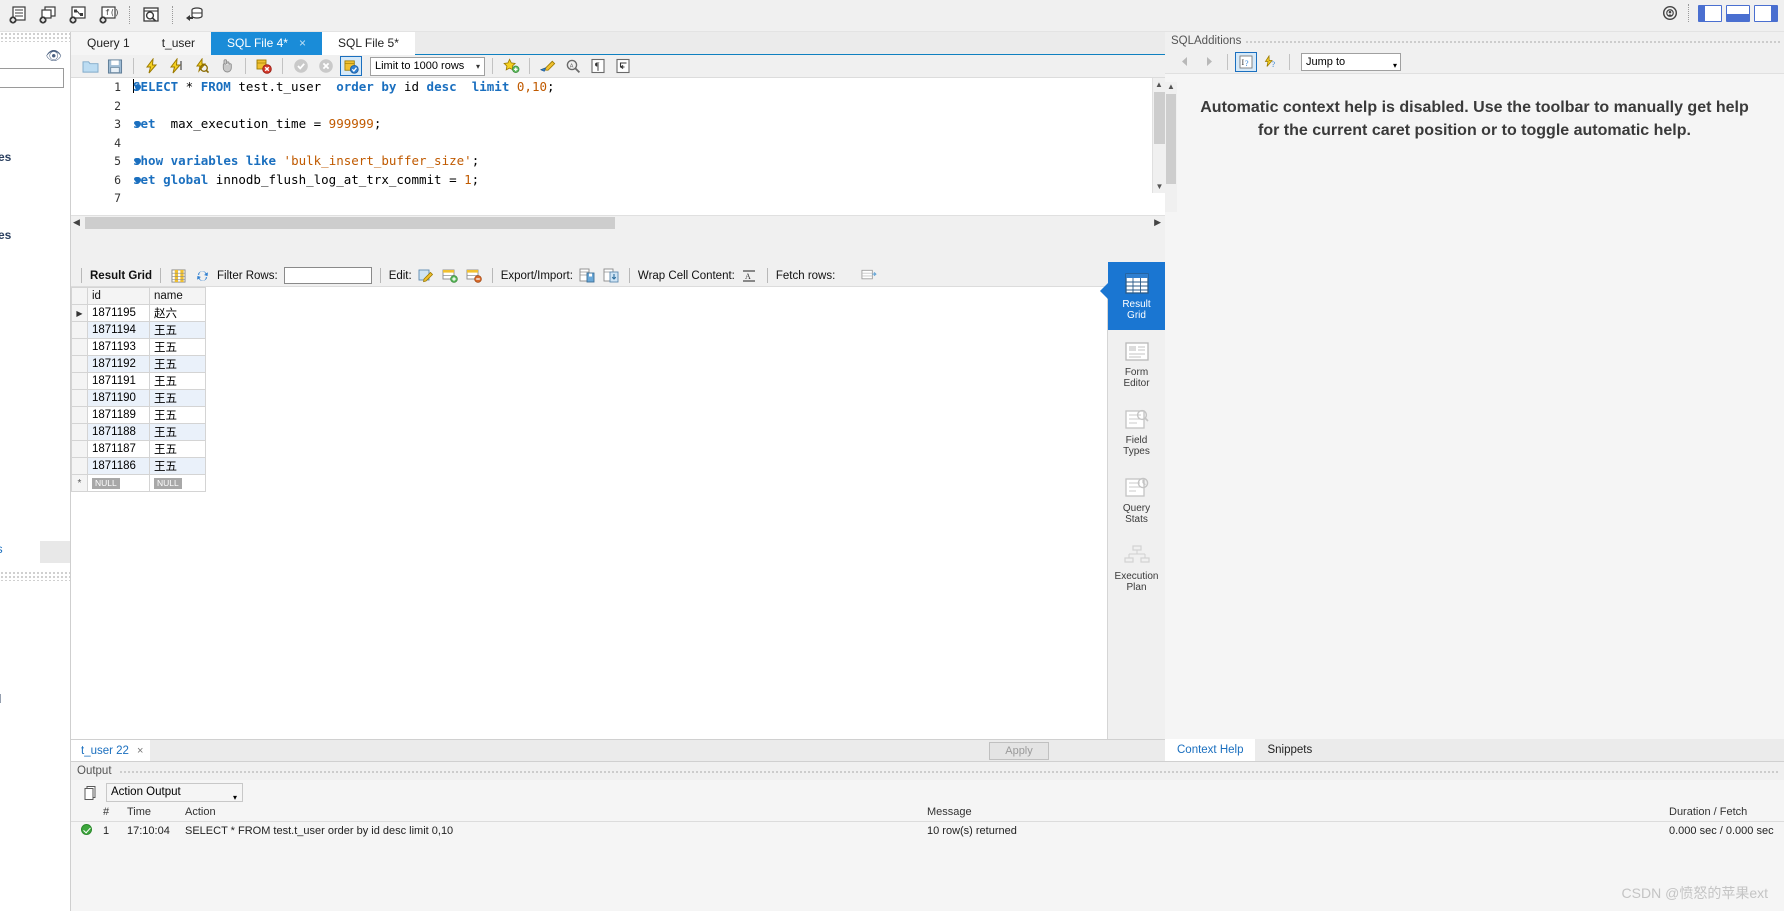 The width and height of the screenshot is (1784, 911). Describe the element at coordinates (326, 66) in the screenshot. I see `rollback-icon` at that location.